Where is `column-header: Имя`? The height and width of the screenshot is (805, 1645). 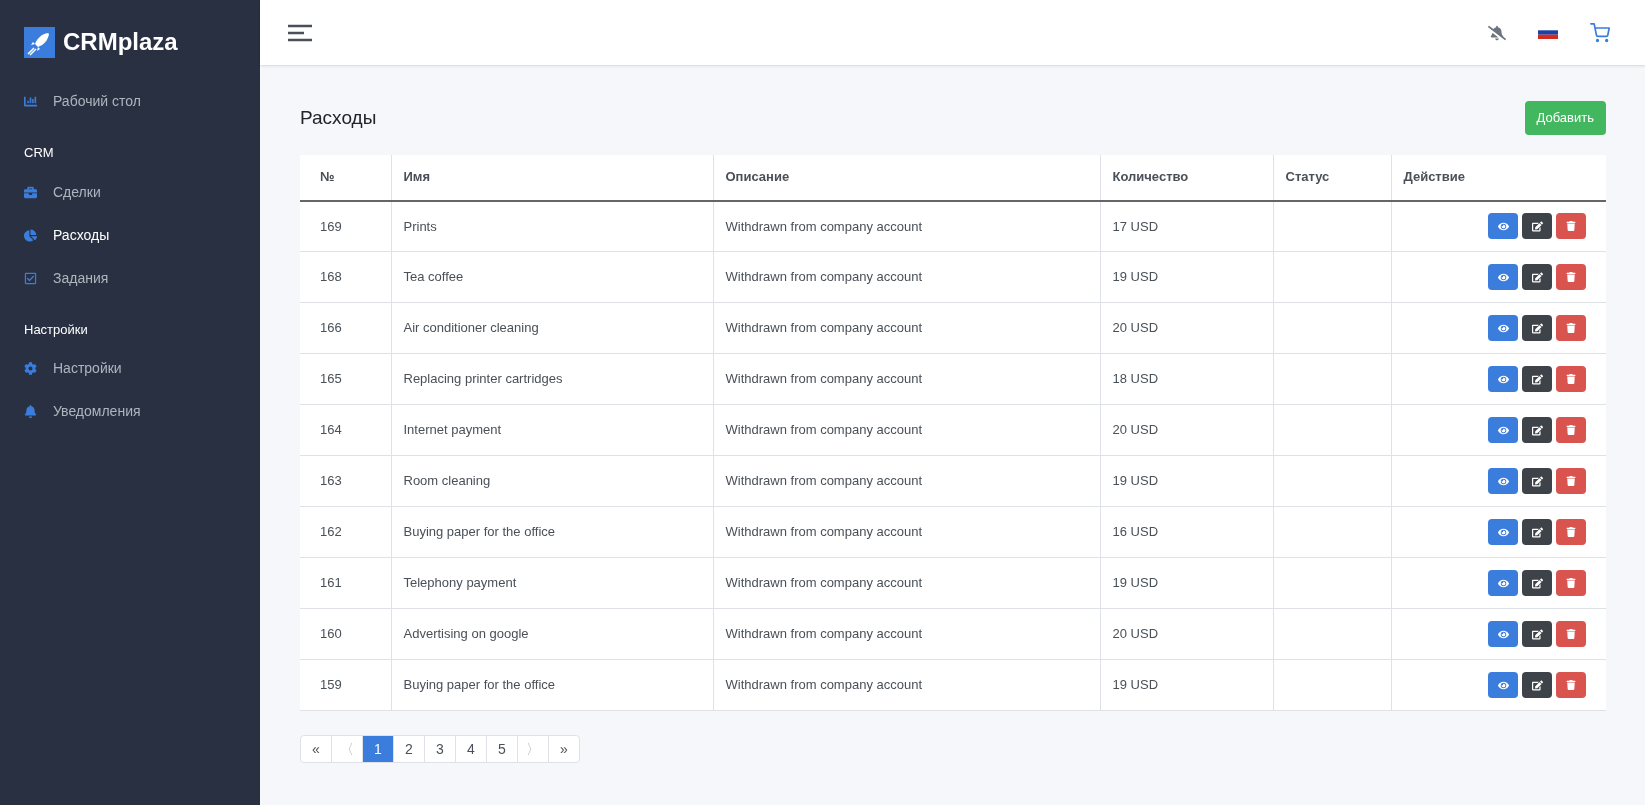
column-header: Имя is located at coordinates (417, 177).